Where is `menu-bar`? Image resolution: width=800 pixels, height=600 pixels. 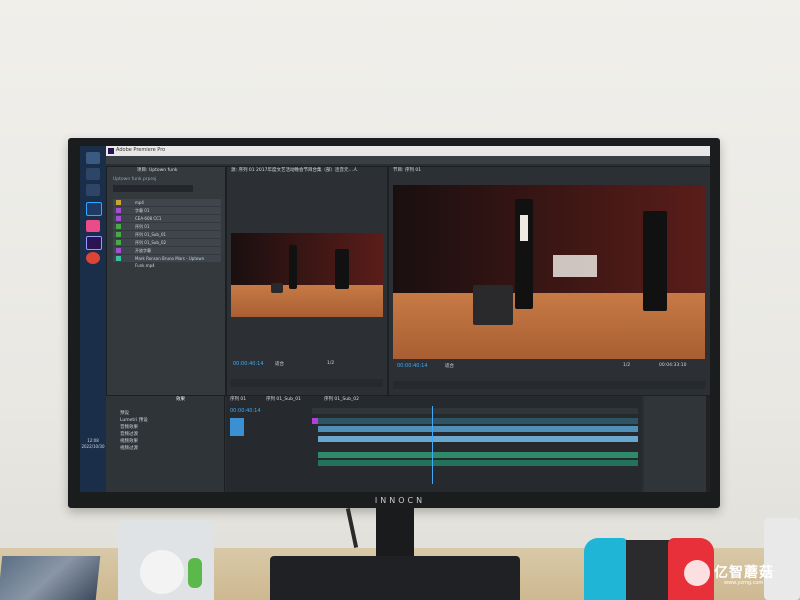 menu-bar is located at coordinates (408, 160).